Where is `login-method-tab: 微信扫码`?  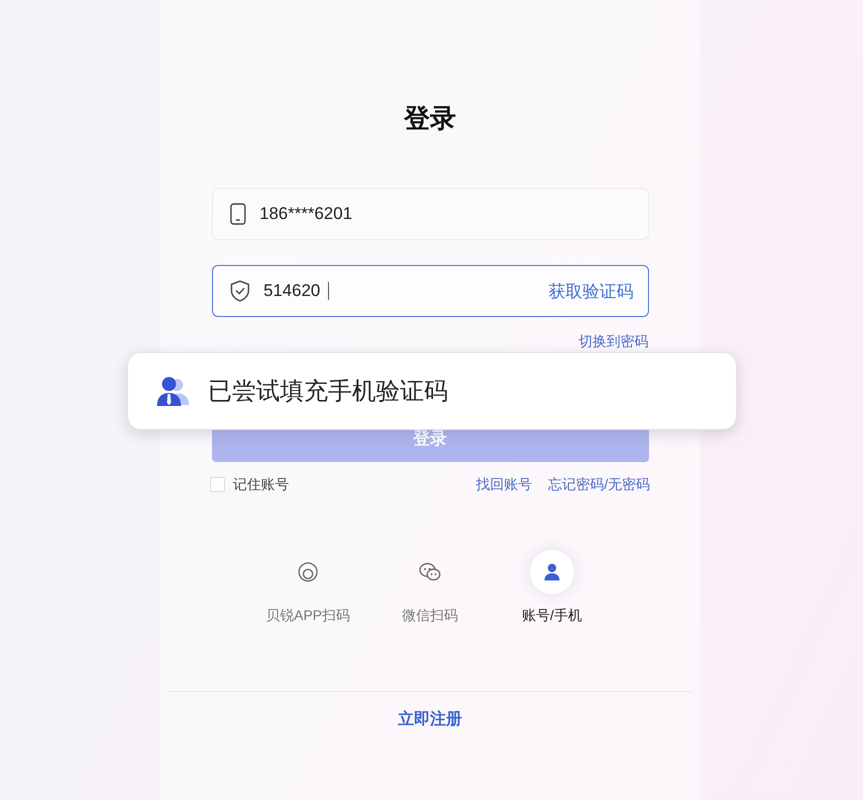 login-method-tab: 微信扫码 is located at coordinates (430, 587).